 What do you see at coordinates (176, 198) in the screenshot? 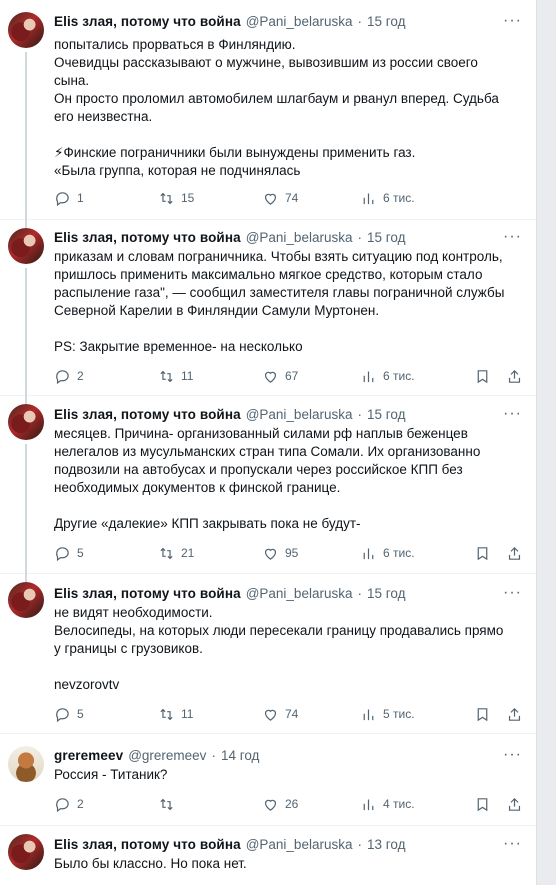
I see `retweet-button: 15` at bounding box center [176, 198].